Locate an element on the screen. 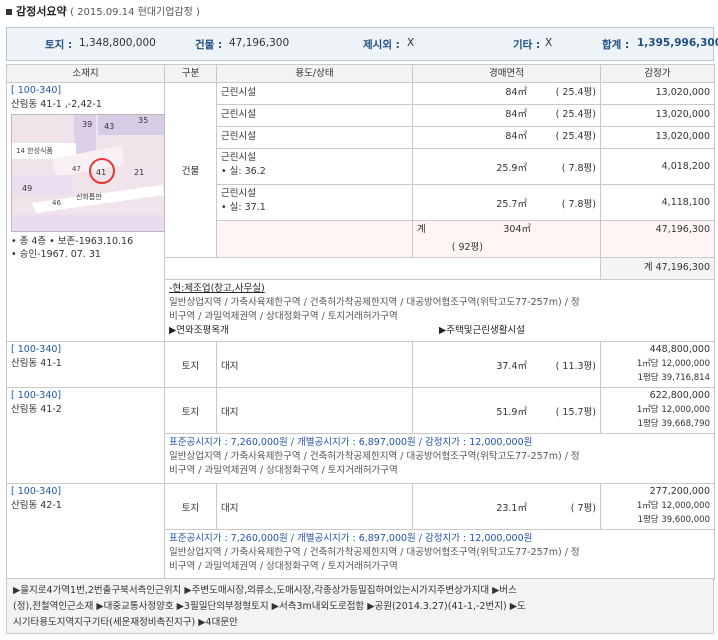 This screenshot has width=718, height=640. svg-text: 35 is located at coordinates (143, 120).